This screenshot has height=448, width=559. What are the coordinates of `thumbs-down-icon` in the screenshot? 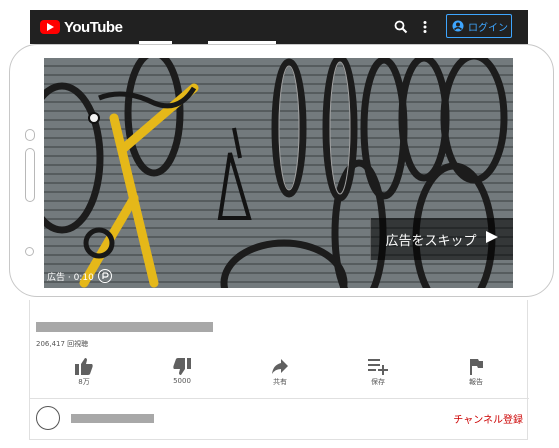 It's located at (182, 366).